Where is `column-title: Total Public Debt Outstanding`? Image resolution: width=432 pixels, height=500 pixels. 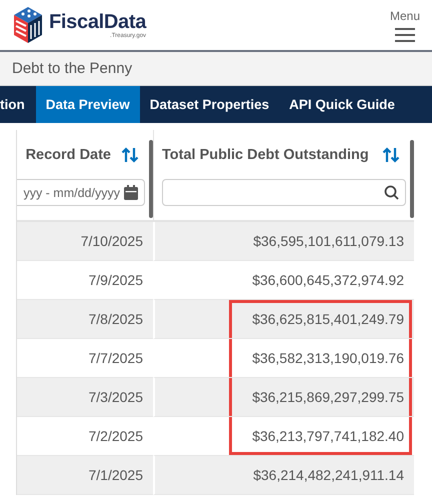
column-title: Total Public Debt Outstanding is located at coordinates (265, 155).